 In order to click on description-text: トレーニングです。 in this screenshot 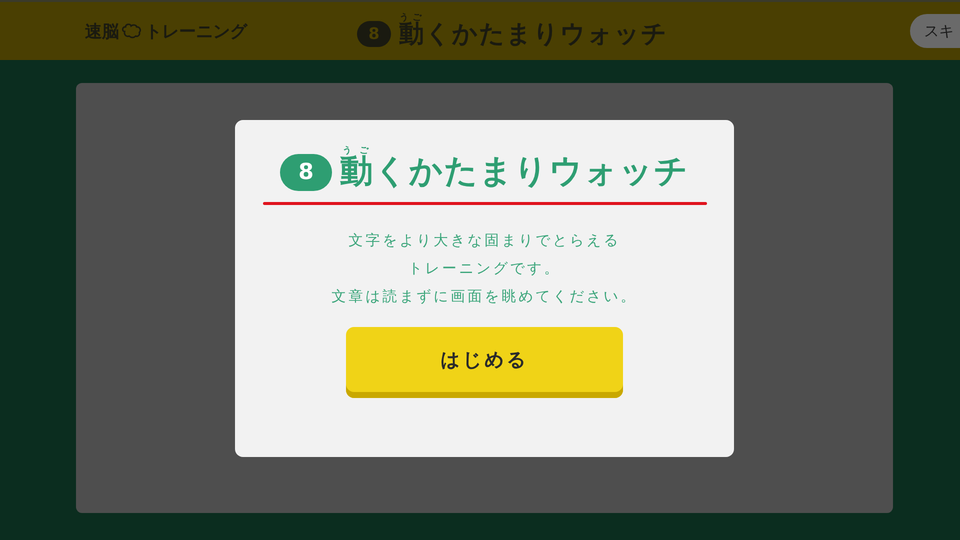, I will do `click(484, 269)`.